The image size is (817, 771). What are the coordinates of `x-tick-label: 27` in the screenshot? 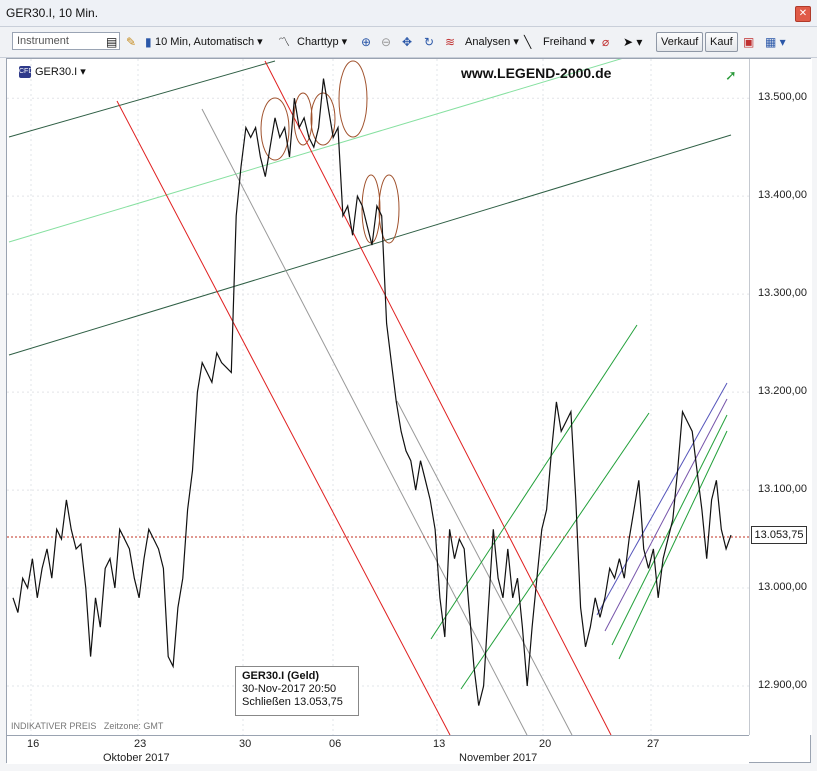 It's located at (653, 744).